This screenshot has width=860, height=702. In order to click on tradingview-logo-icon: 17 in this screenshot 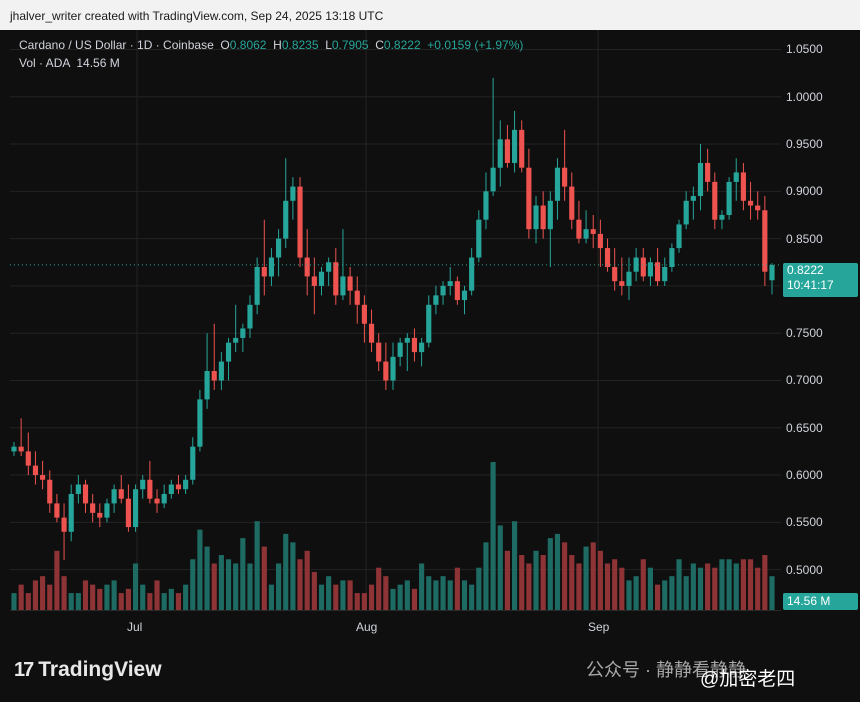, I will do `click(24, 670)`.